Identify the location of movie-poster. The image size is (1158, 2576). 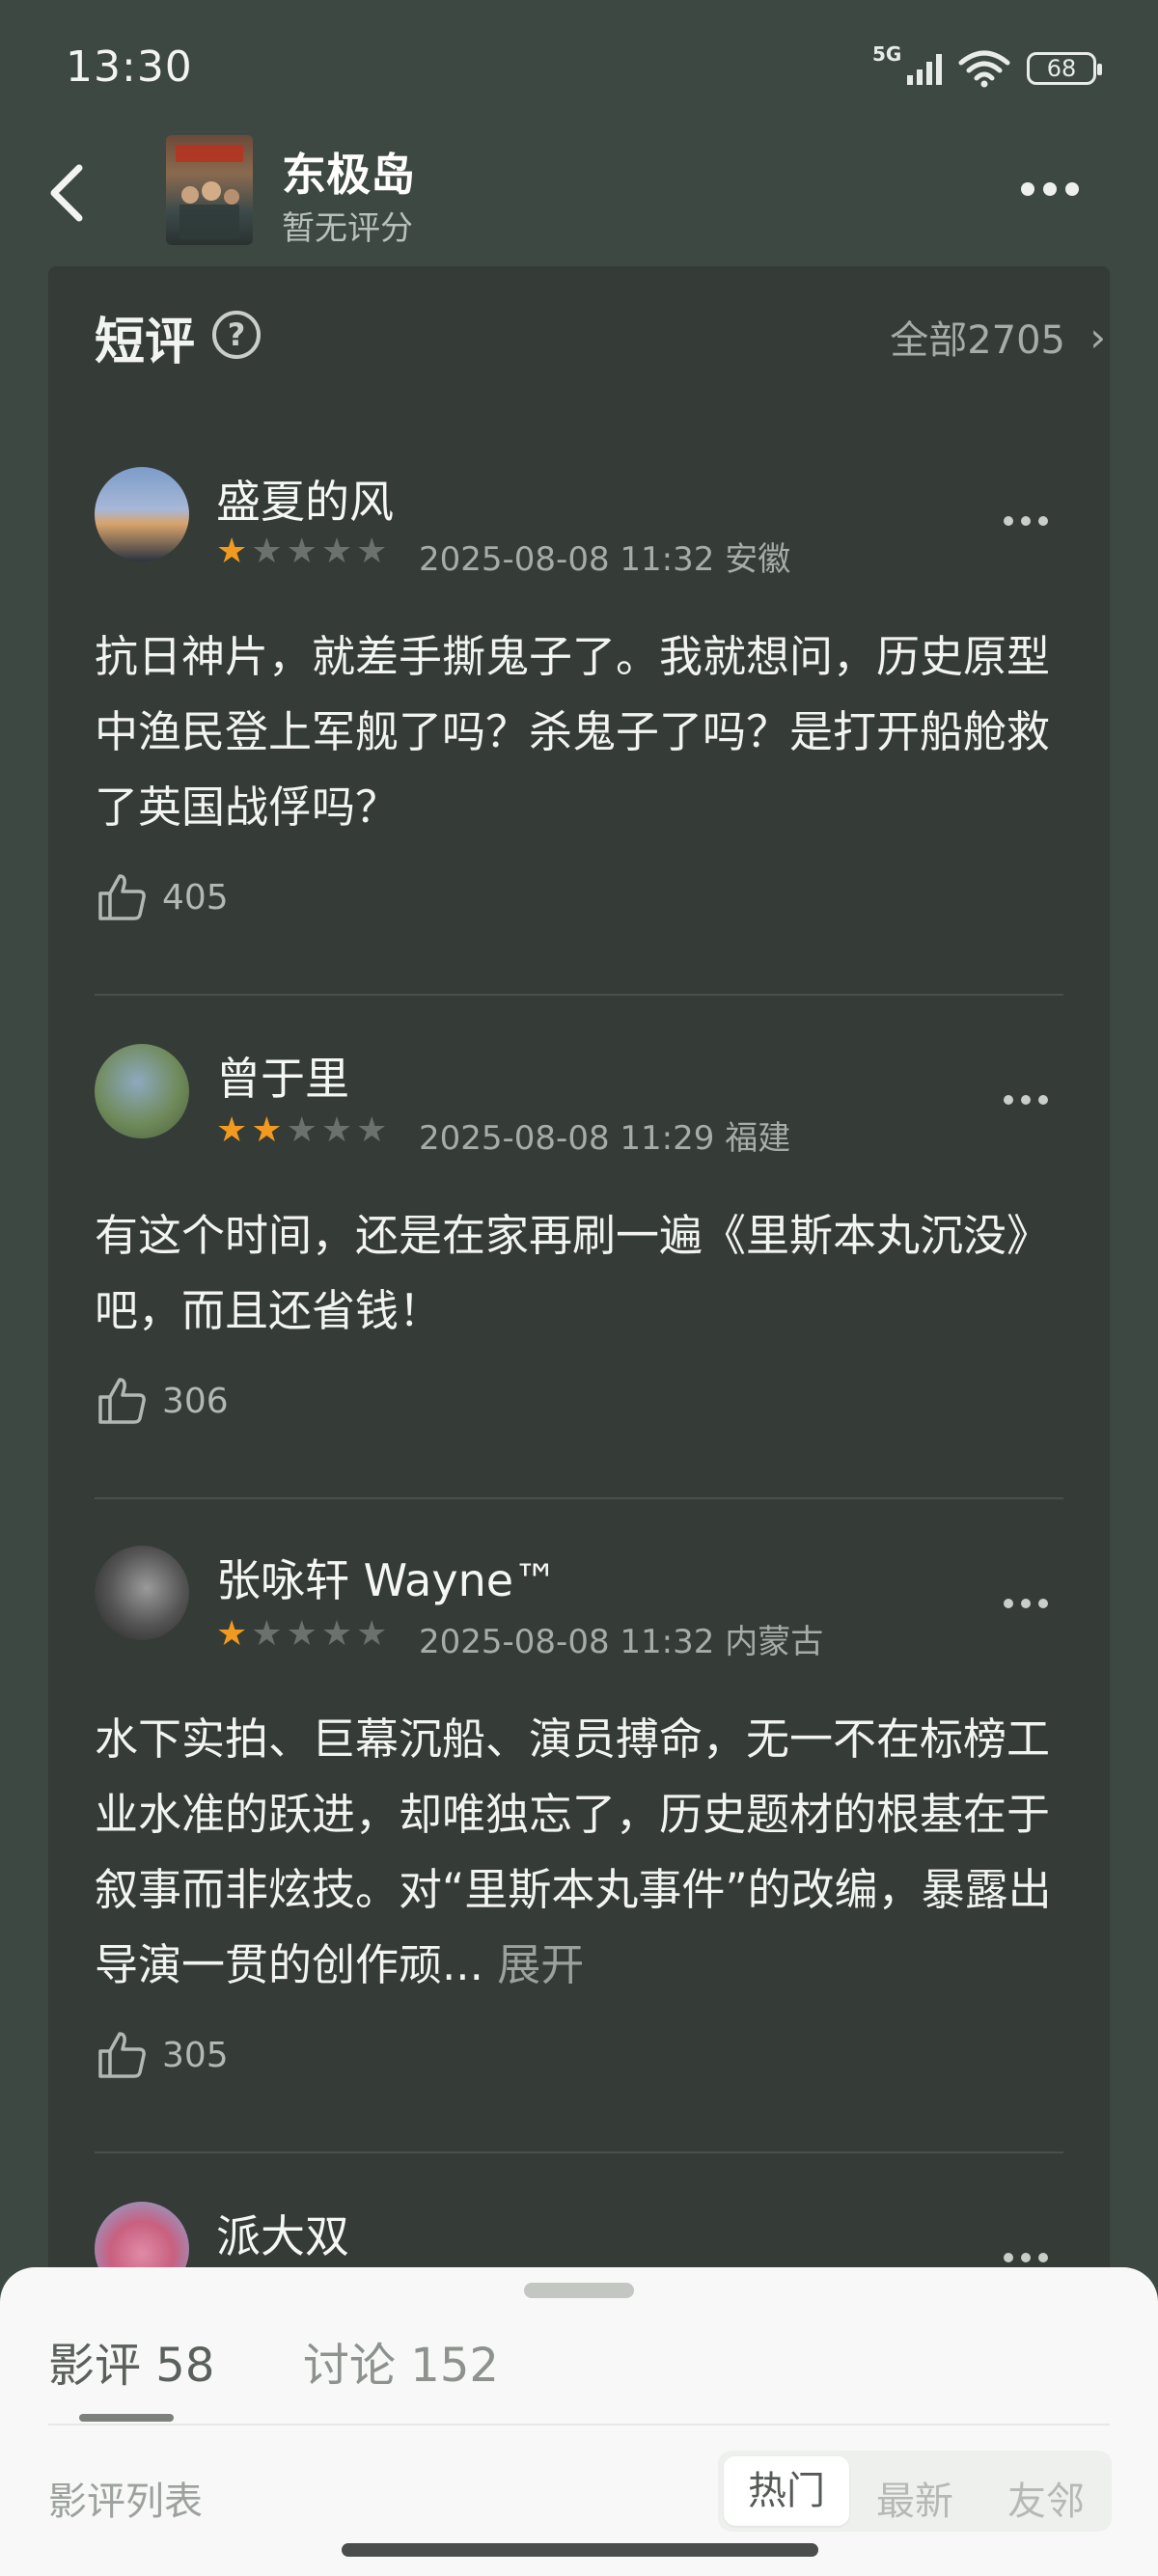
(209, 190).